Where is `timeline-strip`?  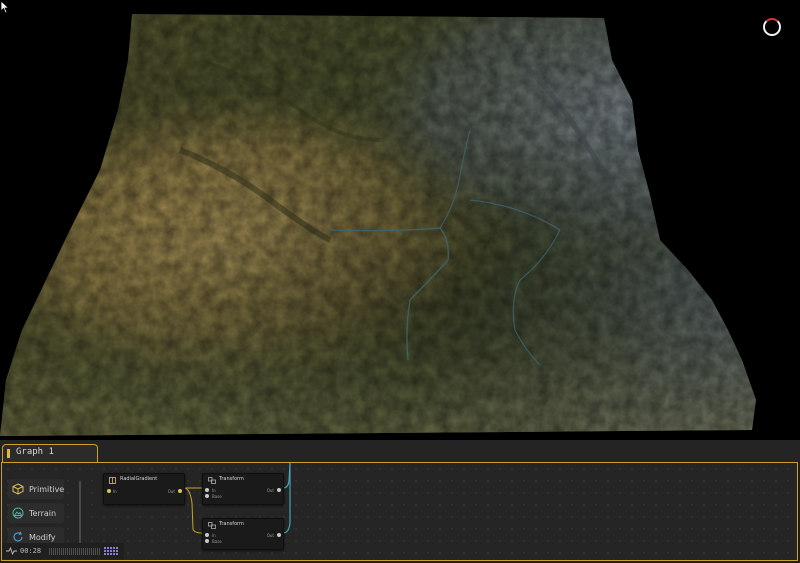
timeline-strip is located at coordinates (75, 551).